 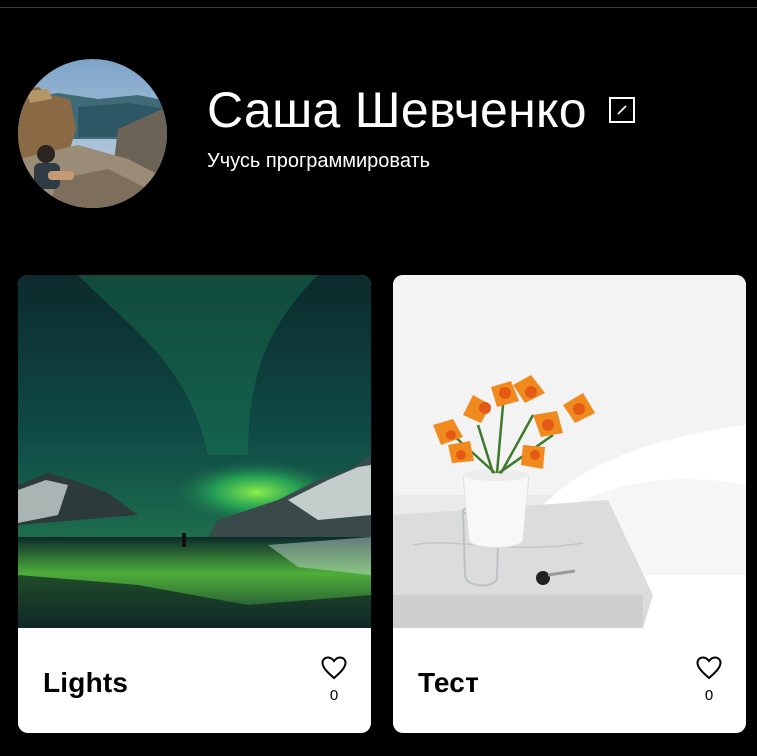 I want to click on edit-profile-button, so click(x=621, y=109).